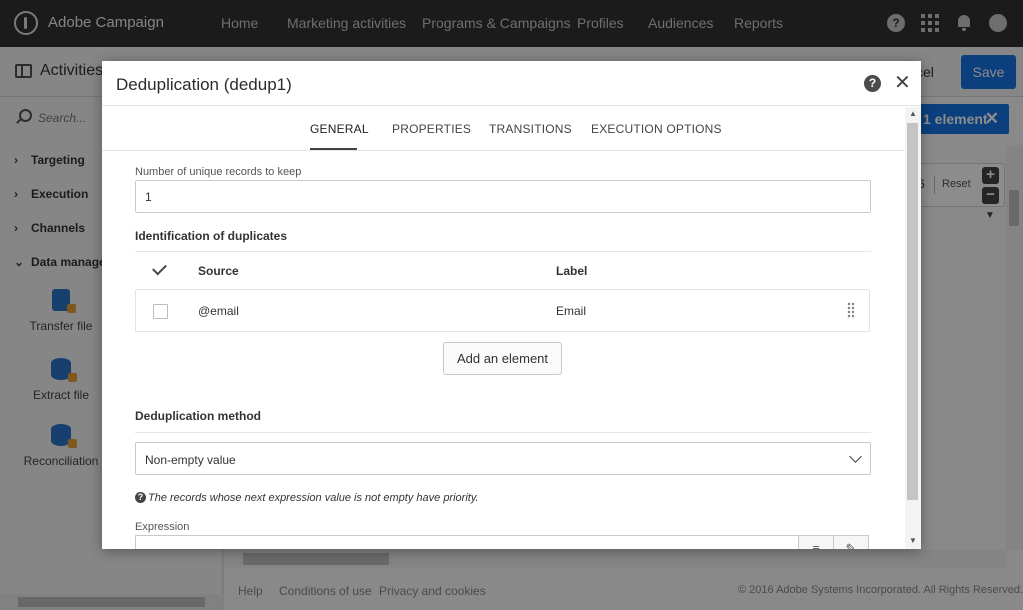 Image resolution: width=1023 pixels, height=610 pixels. What do you see at coordinates (502, 310) in the screenshot?
I see `table-row: @email Email` at bounding box center [502, 310].